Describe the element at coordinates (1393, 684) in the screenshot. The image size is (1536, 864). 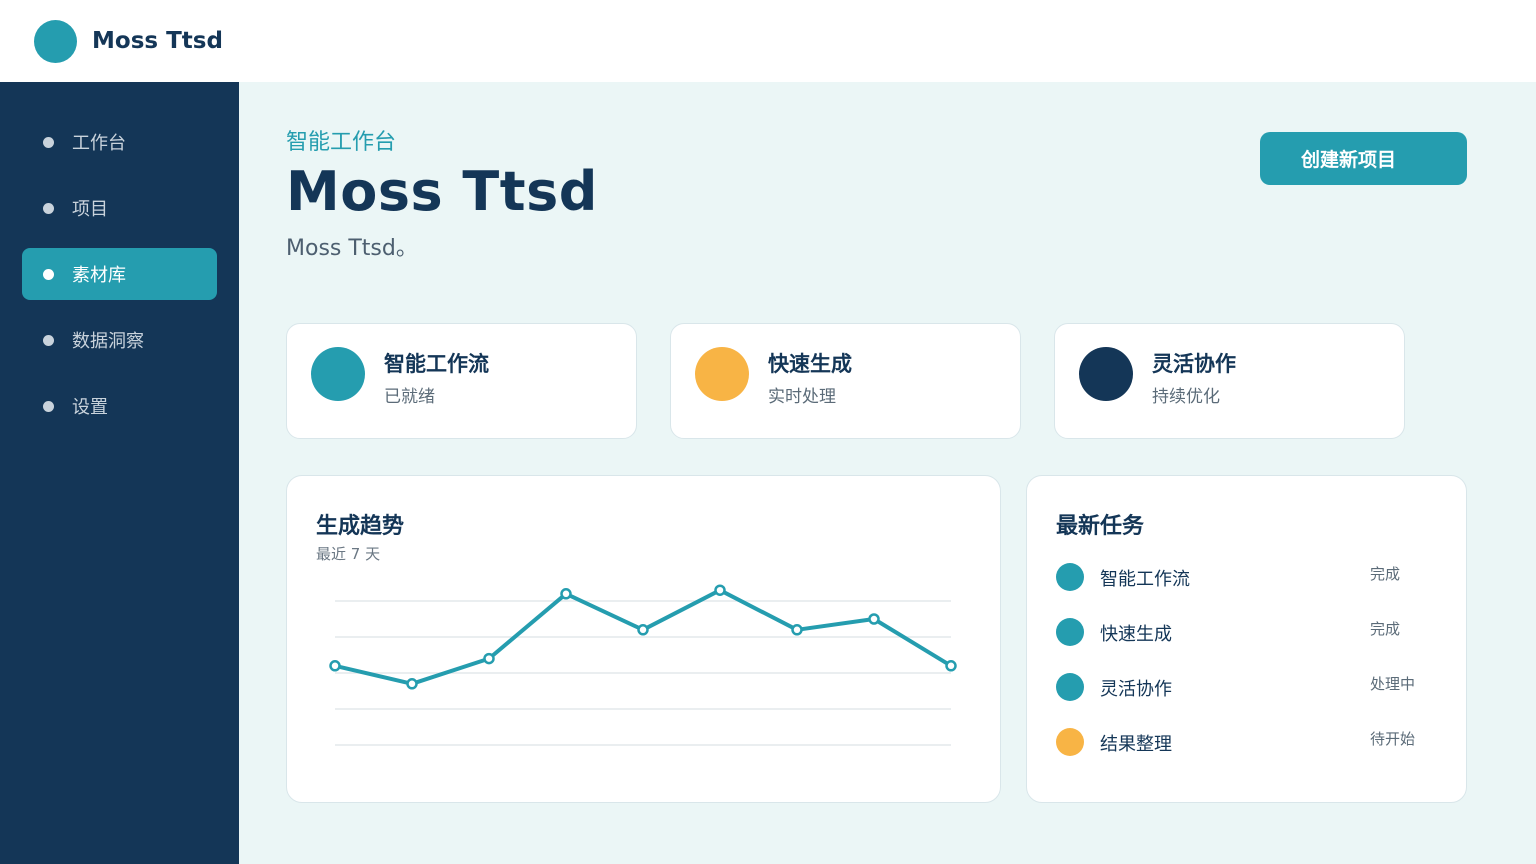
I see `task-status: 处理中` at that location.